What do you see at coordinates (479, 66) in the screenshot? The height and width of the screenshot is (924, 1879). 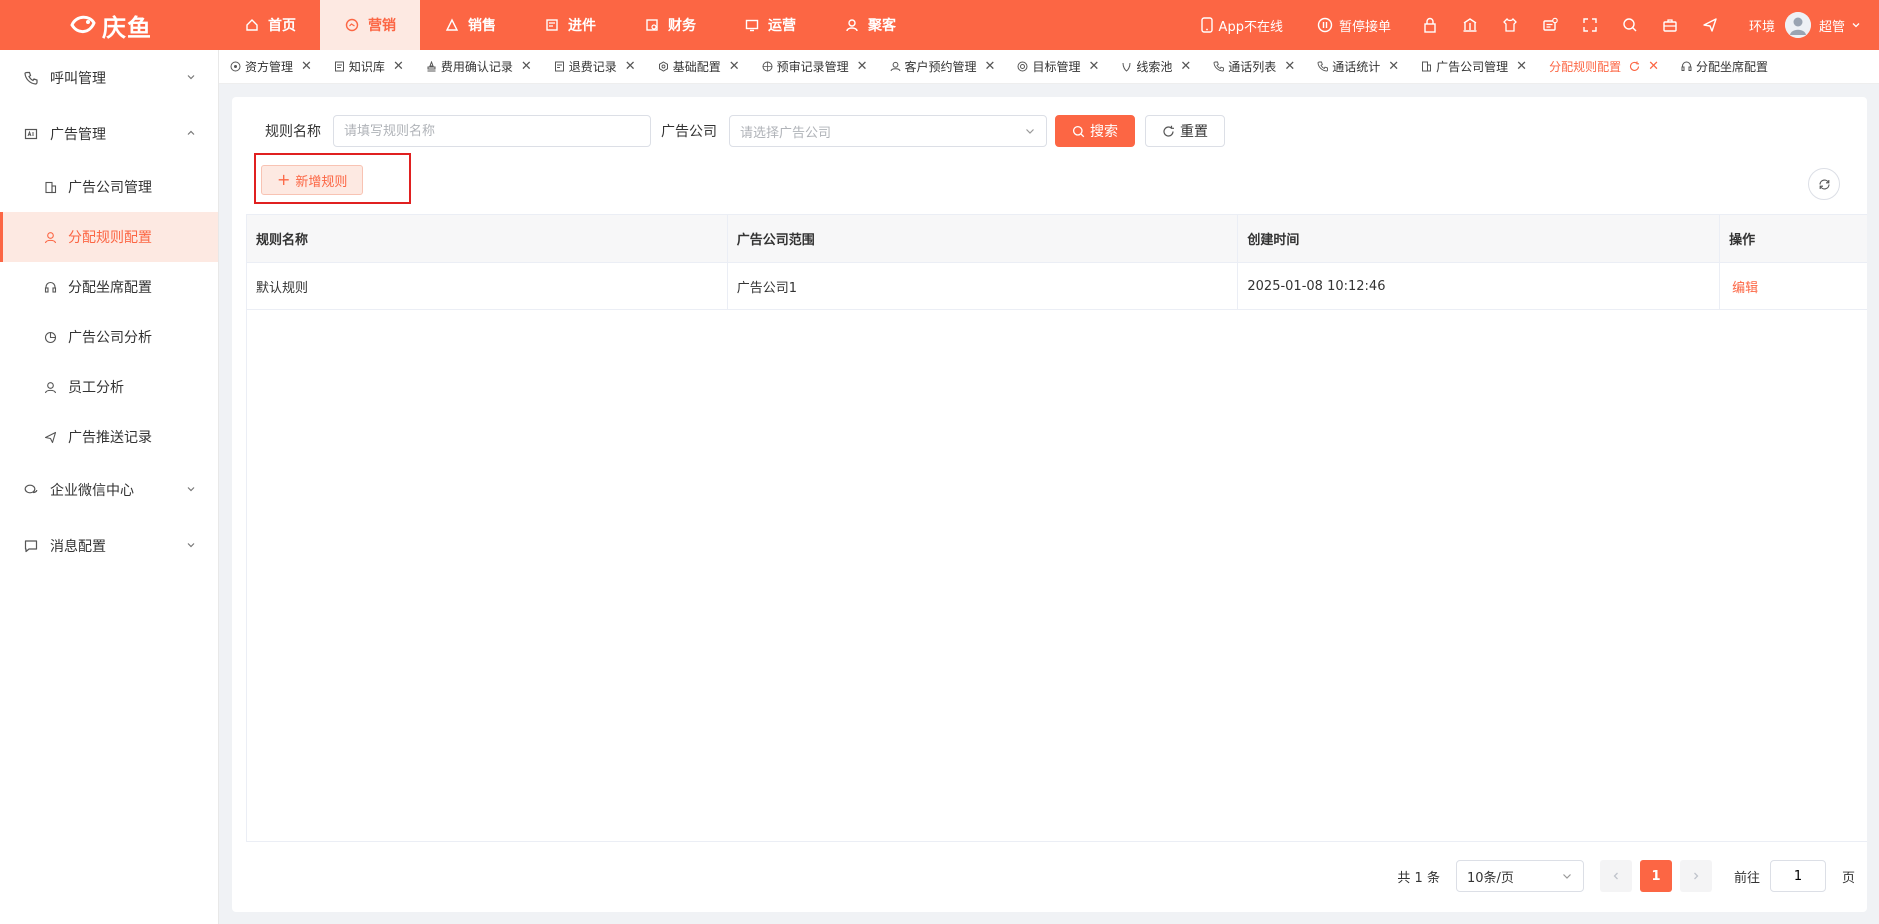 I see `tab-fee-confirmation: 费用确认记录 ✕` at bounding box center [479, 66].